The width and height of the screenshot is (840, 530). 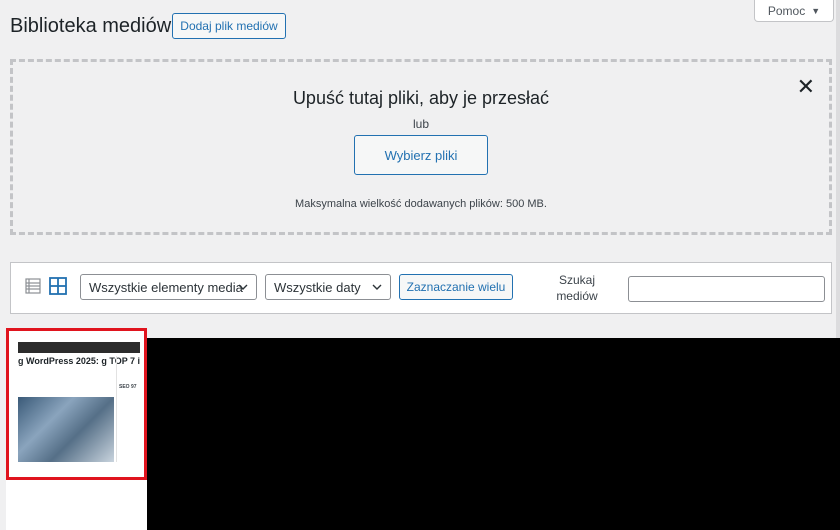 What do you see at coordinates (91, 26) in the screenshot?
I see `page-title: Biblioteka mediów` at bounding box center [91, 26].